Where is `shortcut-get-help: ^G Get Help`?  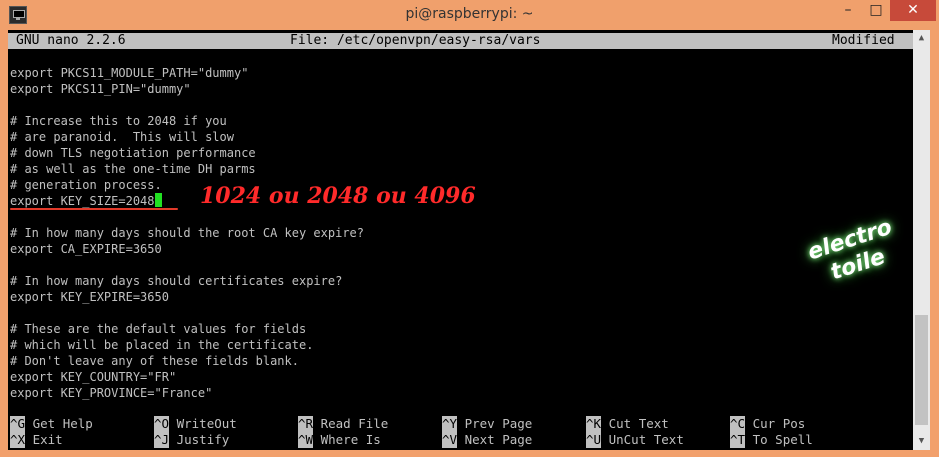
shortcut-get-help: ^G Get Help is located at coordinates (51, 424).